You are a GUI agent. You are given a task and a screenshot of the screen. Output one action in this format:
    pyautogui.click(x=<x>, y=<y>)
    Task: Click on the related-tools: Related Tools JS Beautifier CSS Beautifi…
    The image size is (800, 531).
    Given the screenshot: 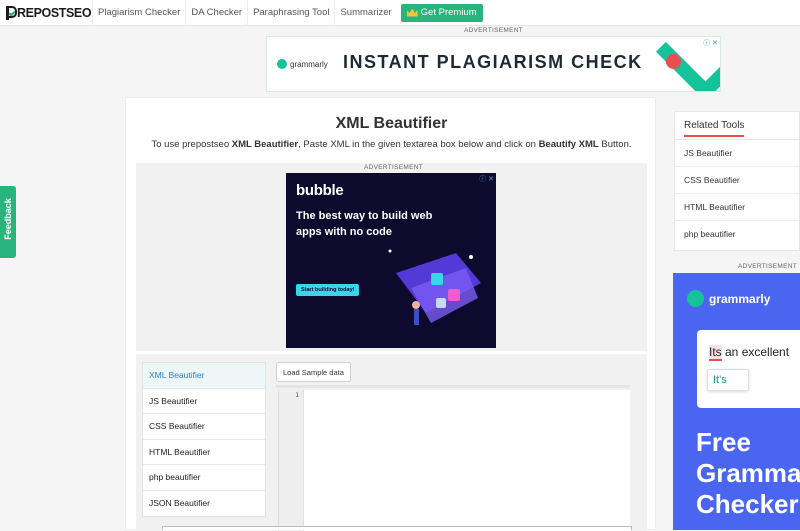 What is the action you would take?
    pyautogui.click(x=737, y=181)
    